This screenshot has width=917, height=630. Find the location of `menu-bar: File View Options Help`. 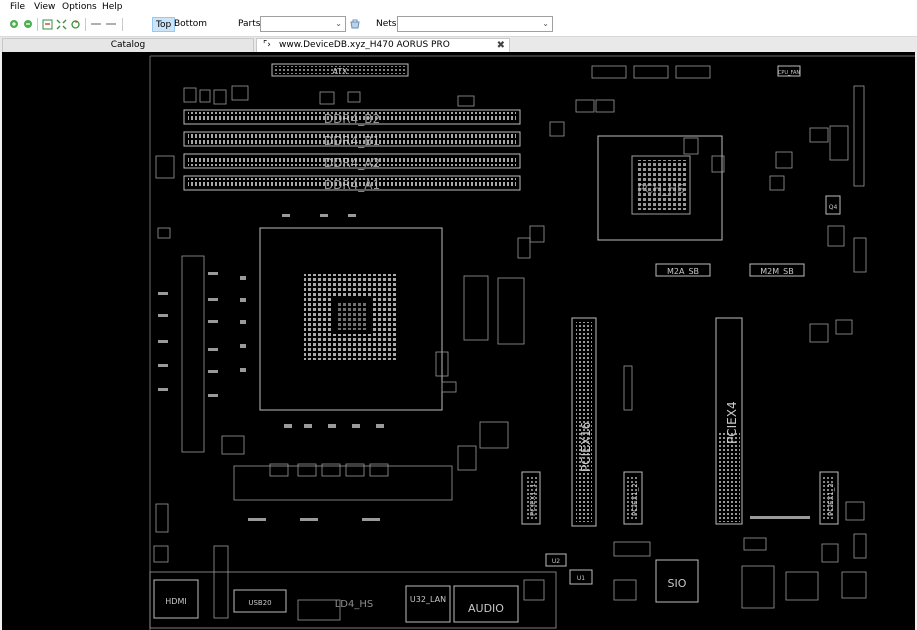

menu-bar: File View Options Help is located at coordinates (458, 7).